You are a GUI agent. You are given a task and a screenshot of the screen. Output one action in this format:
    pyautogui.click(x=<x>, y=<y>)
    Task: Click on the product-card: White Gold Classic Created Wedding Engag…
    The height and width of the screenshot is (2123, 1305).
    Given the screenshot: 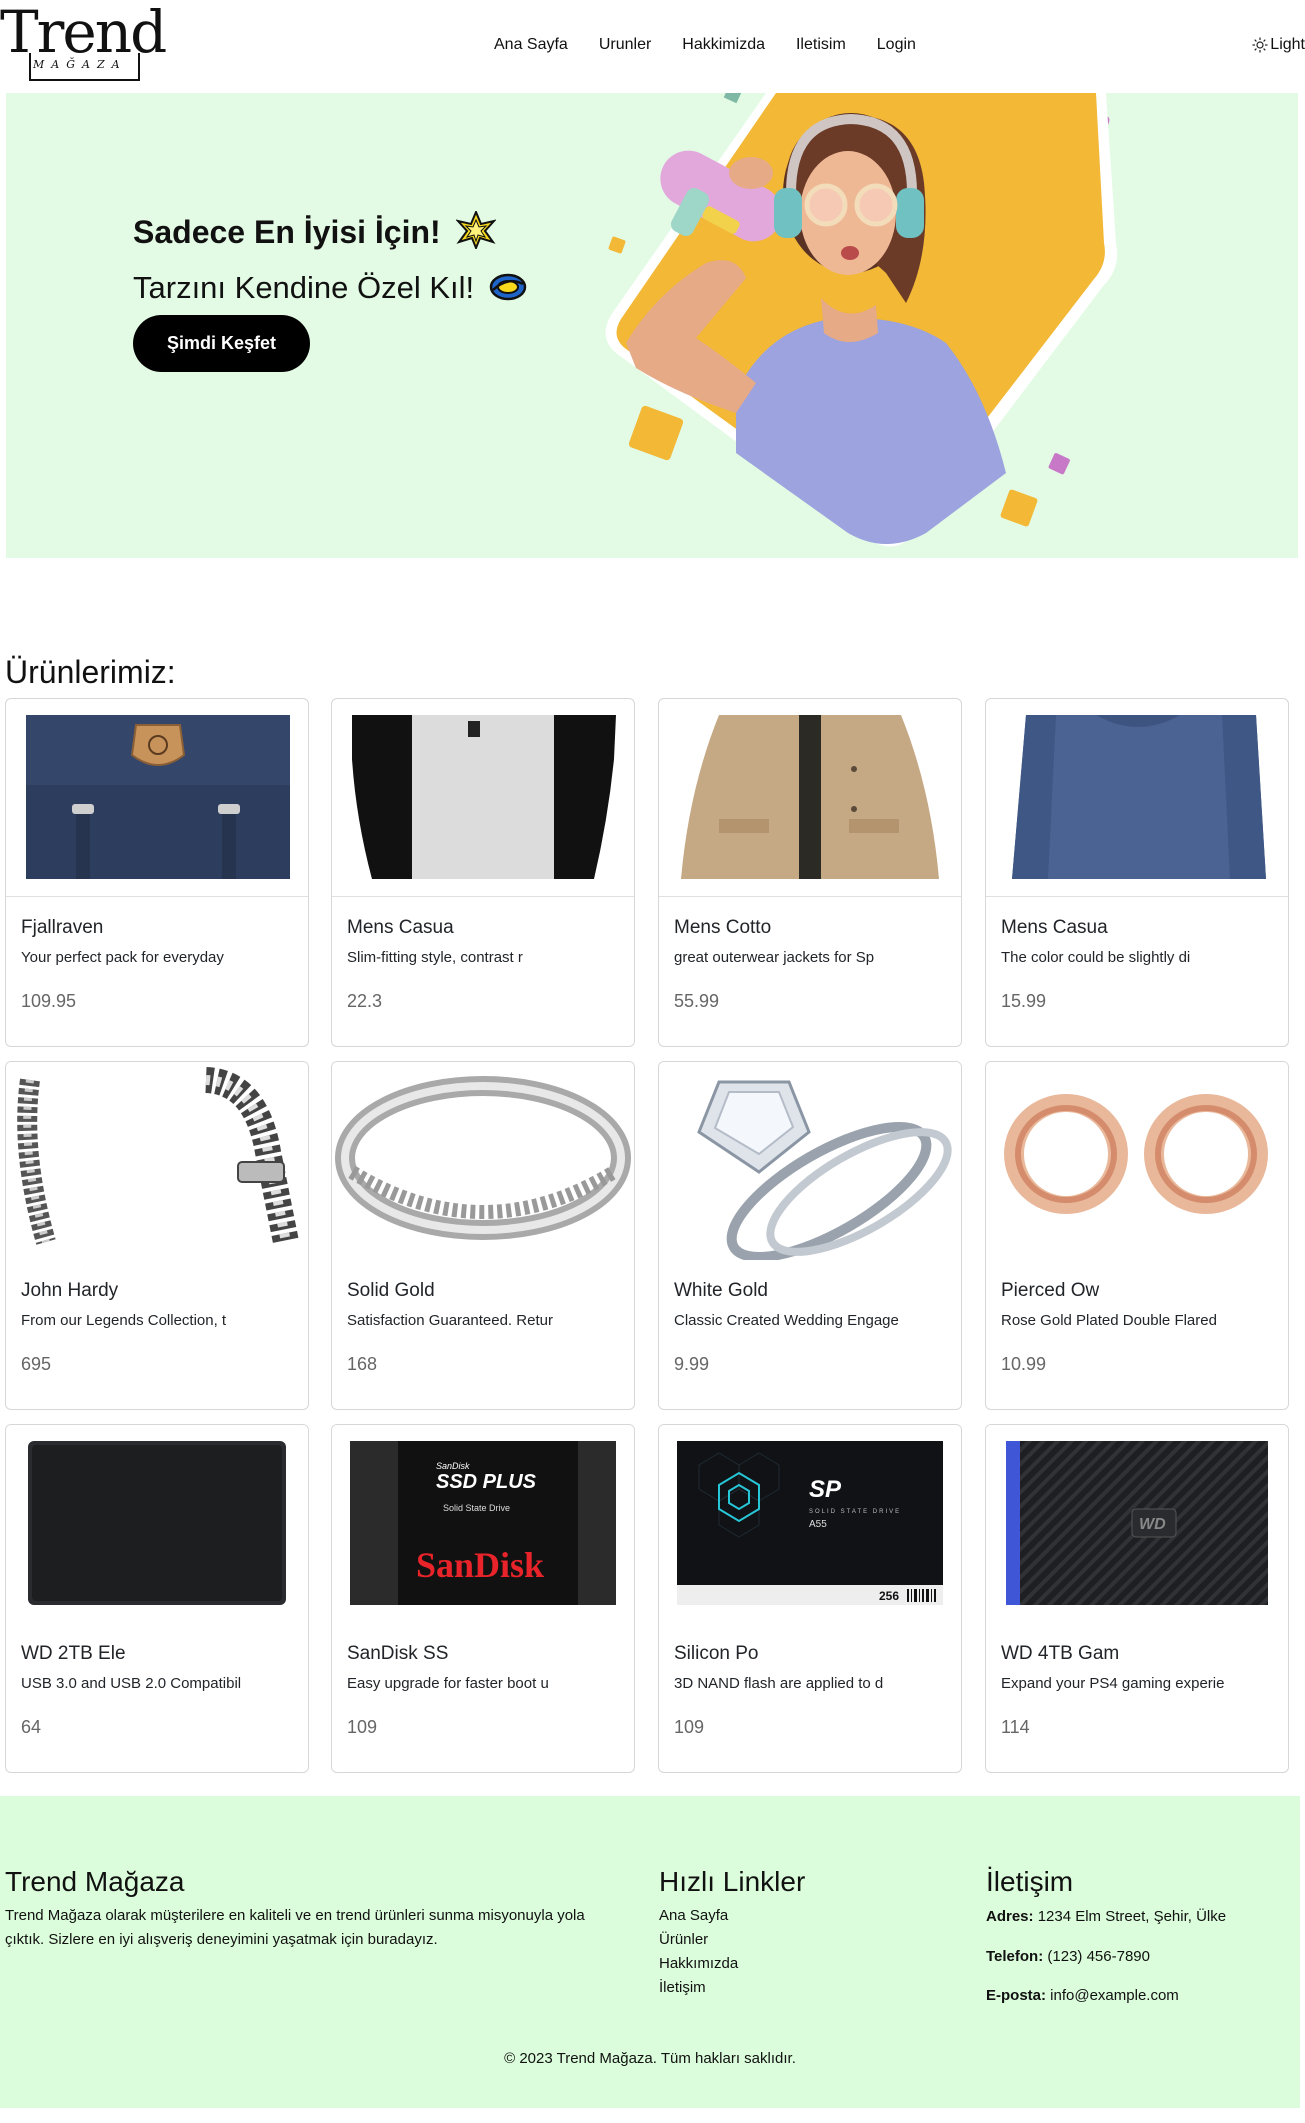 What is the action you would take?
    pyautogui.click(x=810, y=1235)
    